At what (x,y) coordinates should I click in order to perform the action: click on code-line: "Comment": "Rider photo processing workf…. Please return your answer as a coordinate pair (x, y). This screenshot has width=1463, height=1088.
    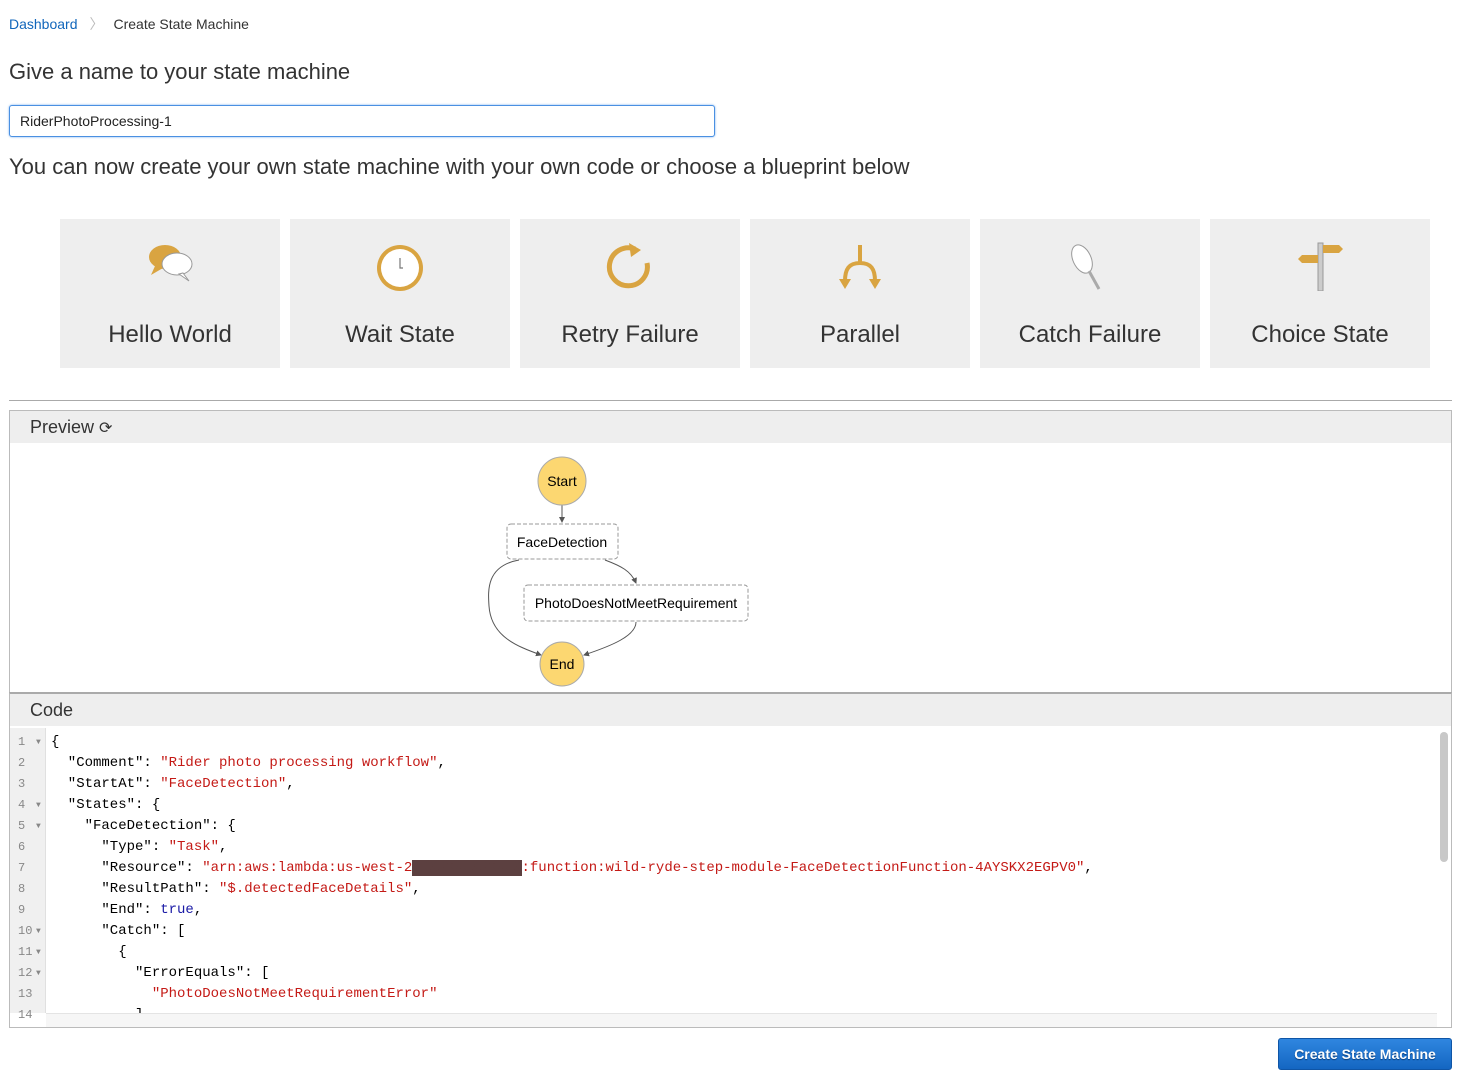
    Looking at the image, I should click on (248, 763).